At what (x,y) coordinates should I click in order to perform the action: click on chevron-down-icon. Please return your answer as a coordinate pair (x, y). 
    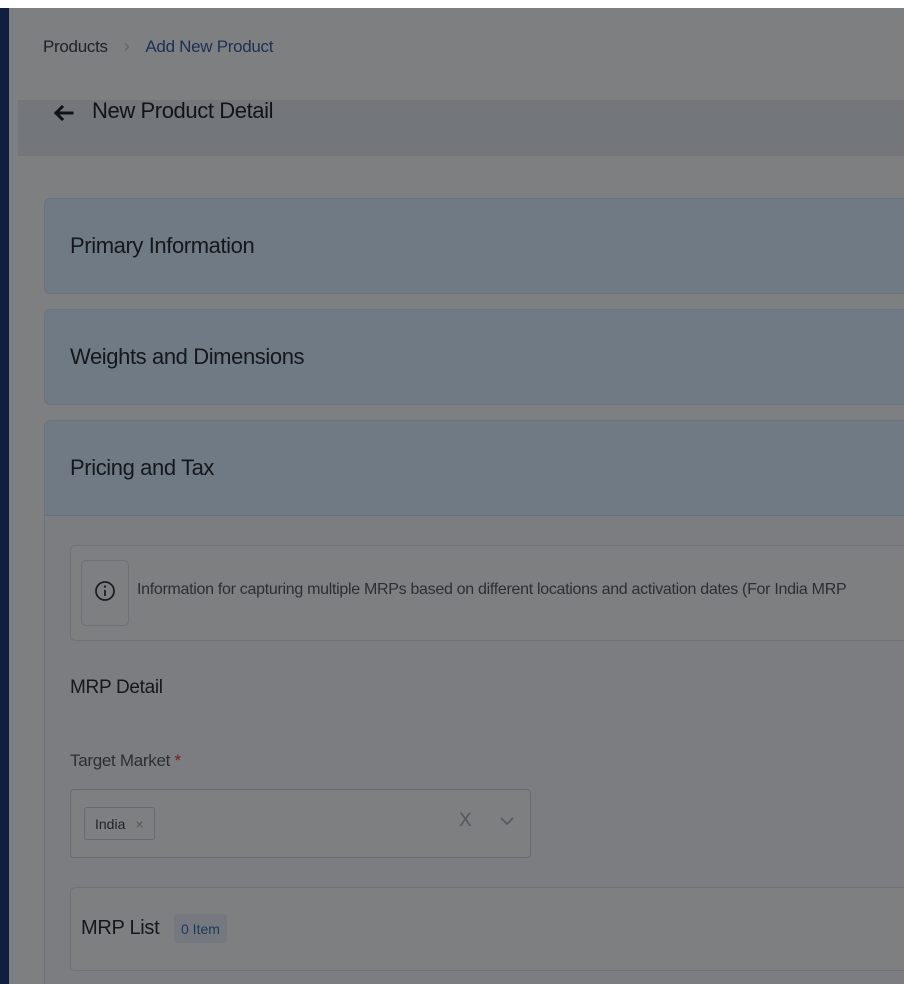
    Looking at the image, I should click on (507, 820).